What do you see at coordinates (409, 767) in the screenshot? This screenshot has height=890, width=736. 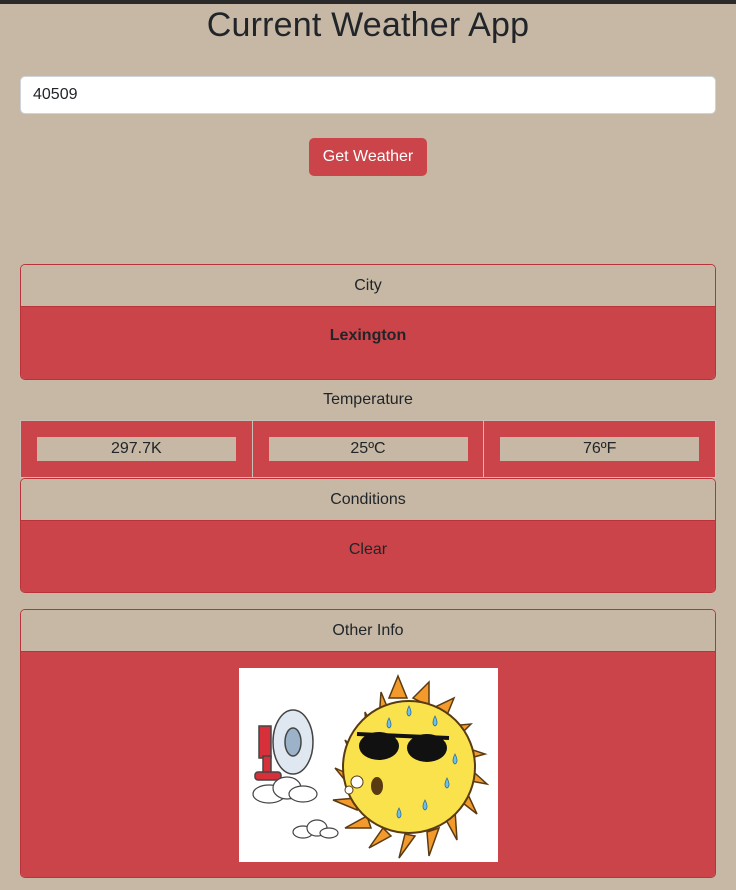 I see `sun-face` at bounding box center [409, 767].